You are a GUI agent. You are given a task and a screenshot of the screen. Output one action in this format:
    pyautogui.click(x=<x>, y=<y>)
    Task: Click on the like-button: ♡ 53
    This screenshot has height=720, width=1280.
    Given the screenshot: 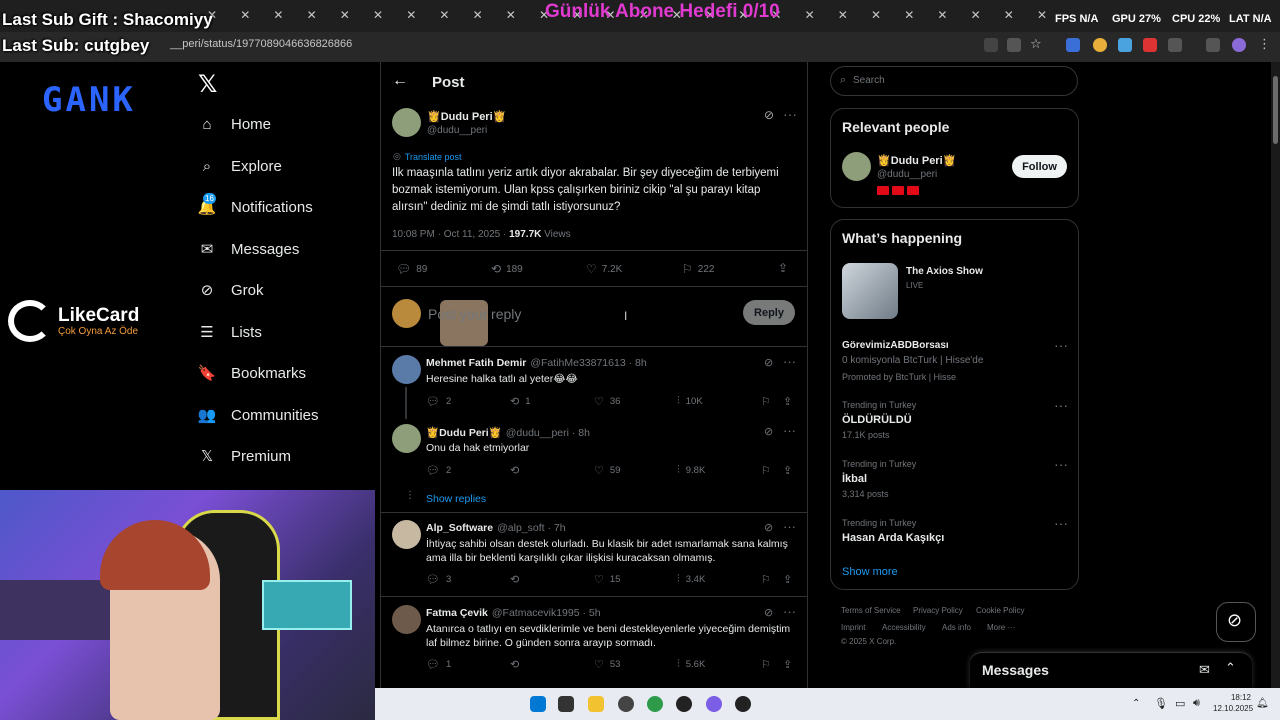 What is the action you would take?
    pyautogui.click(x=607, y=664)
    